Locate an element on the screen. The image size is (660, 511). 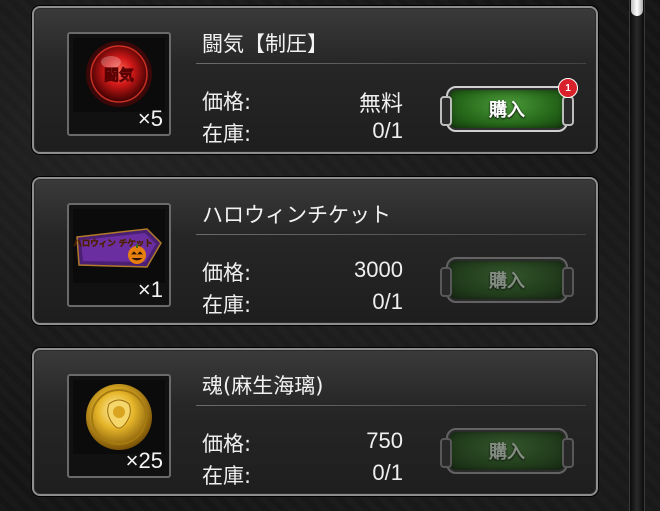
item-thumbnail: ×25 is located at coordinates (119, 426).